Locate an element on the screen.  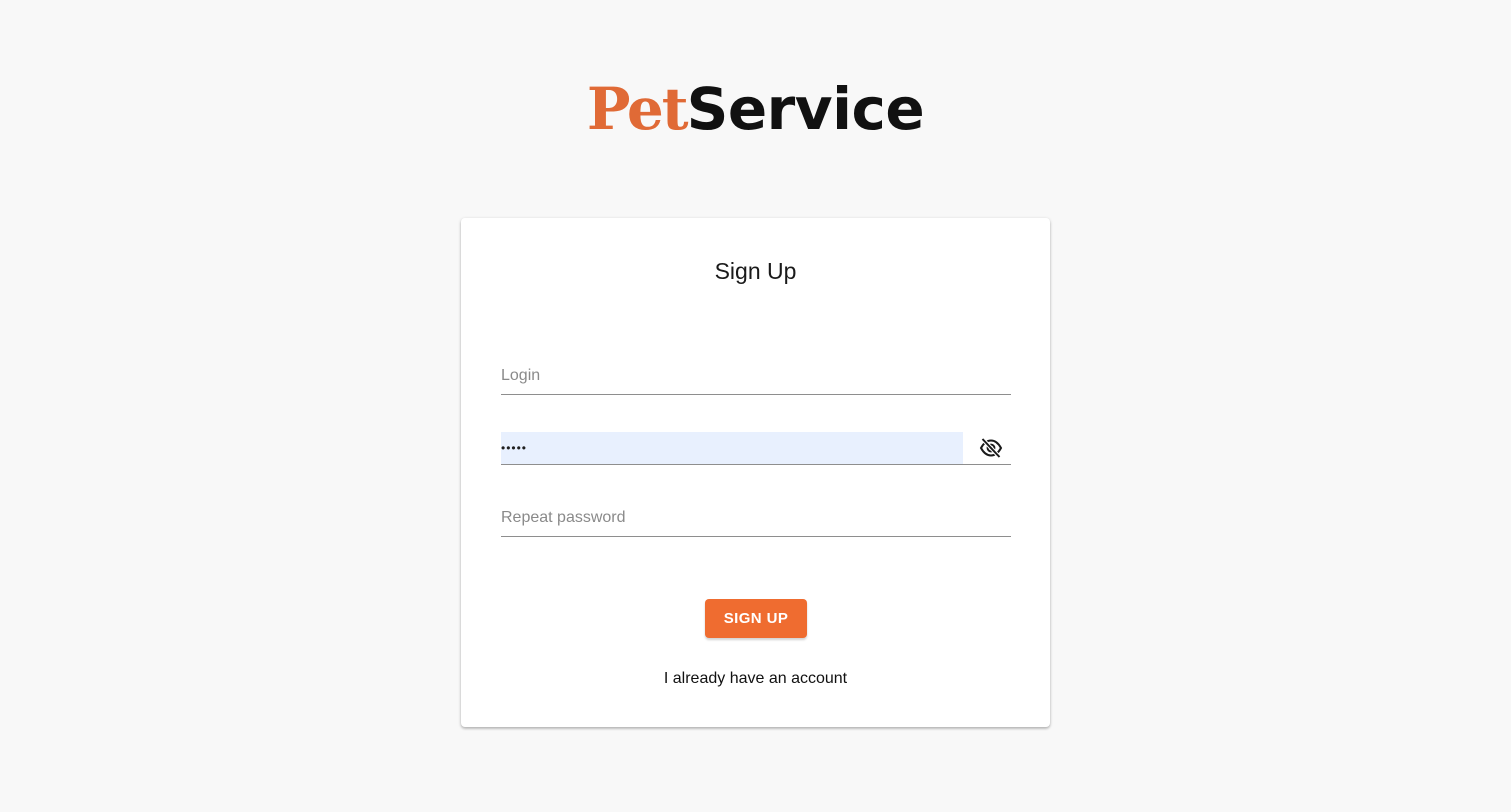
card-title: Sign Up is located at coordinates (755, 271).